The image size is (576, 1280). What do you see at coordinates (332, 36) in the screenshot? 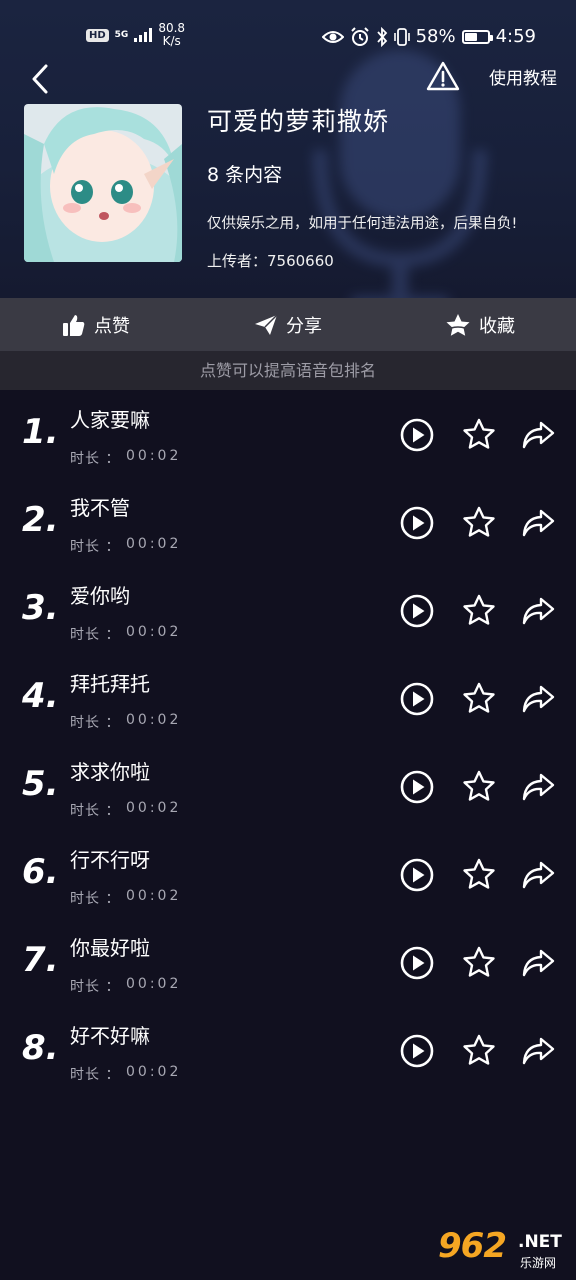
I see `eye-icon` at bounding box center [332, 36].